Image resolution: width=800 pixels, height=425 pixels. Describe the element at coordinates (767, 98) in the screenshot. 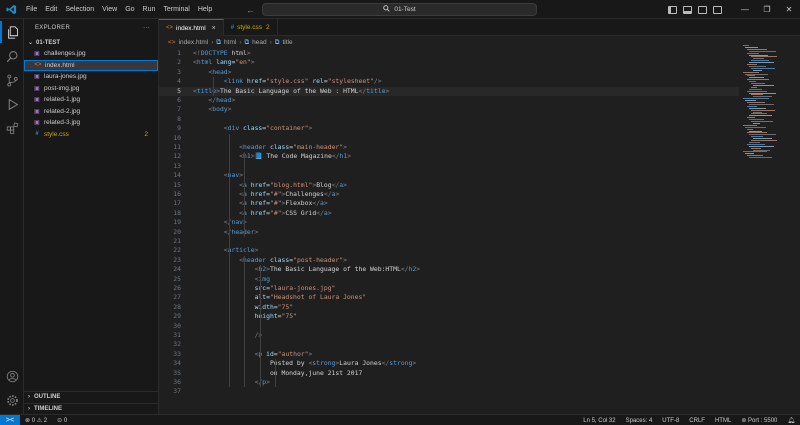

I see `minimap` at that location.